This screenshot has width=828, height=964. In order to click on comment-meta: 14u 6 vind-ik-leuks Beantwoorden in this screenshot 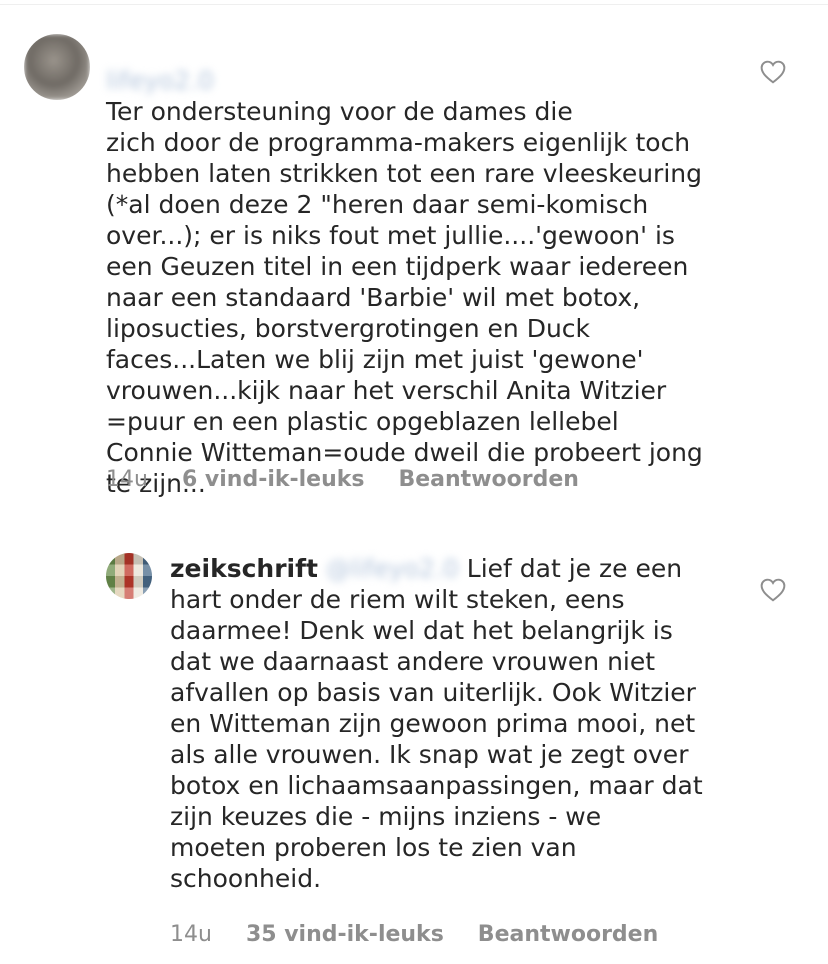, I will do `click(342, 479)`.